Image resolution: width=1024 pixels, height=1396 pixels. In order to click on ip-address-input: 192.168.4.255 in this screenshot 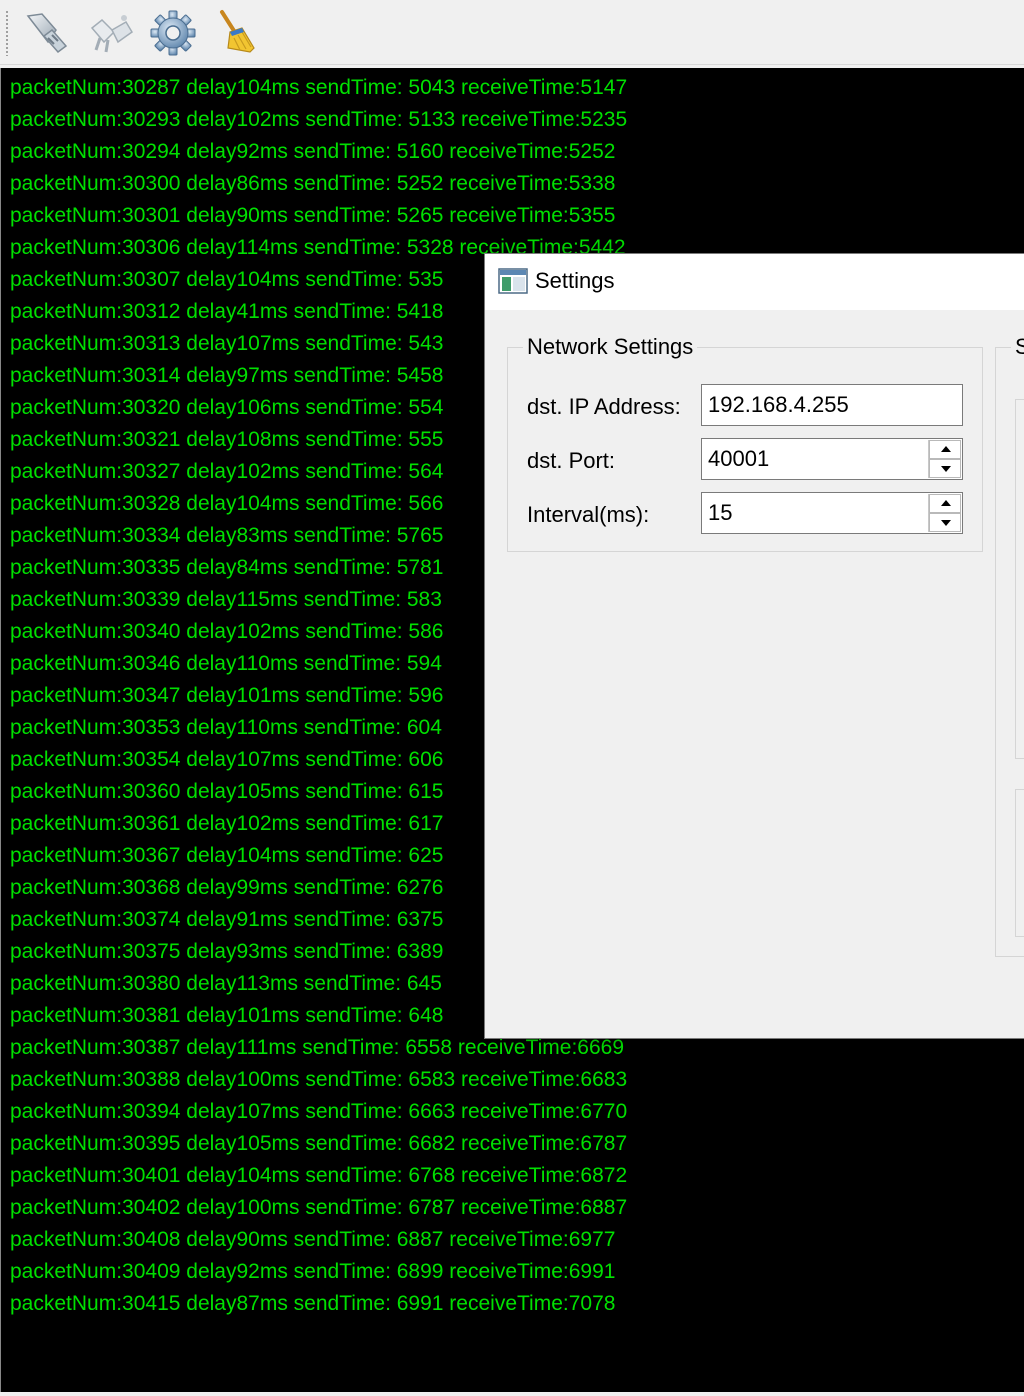, I will do `click(832, 405)`.